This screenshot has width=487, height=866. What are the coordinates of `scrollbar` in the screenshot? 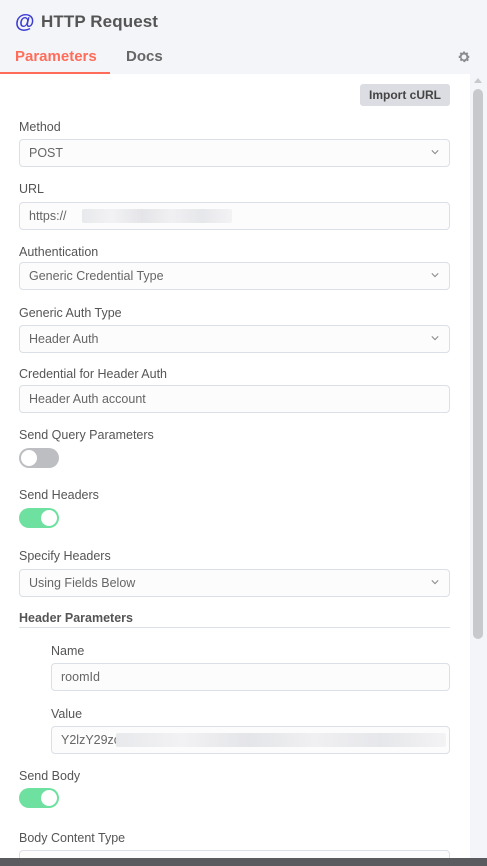 It's located at (478, 466).